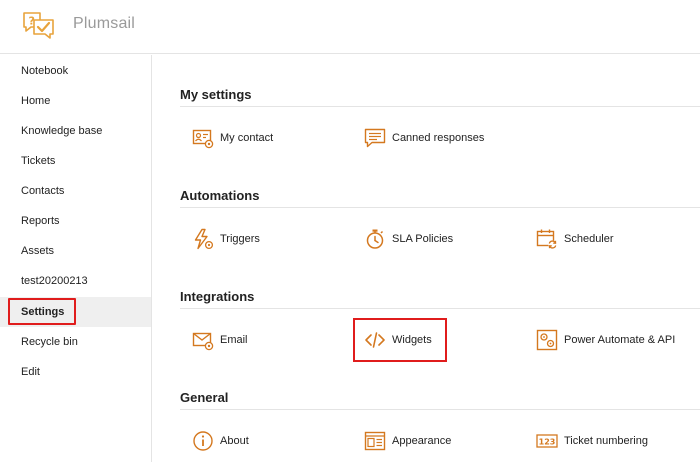  Describe the element at coordinates (412, 340) in the screenshot. I see `tile-label: Widgets` at that location.